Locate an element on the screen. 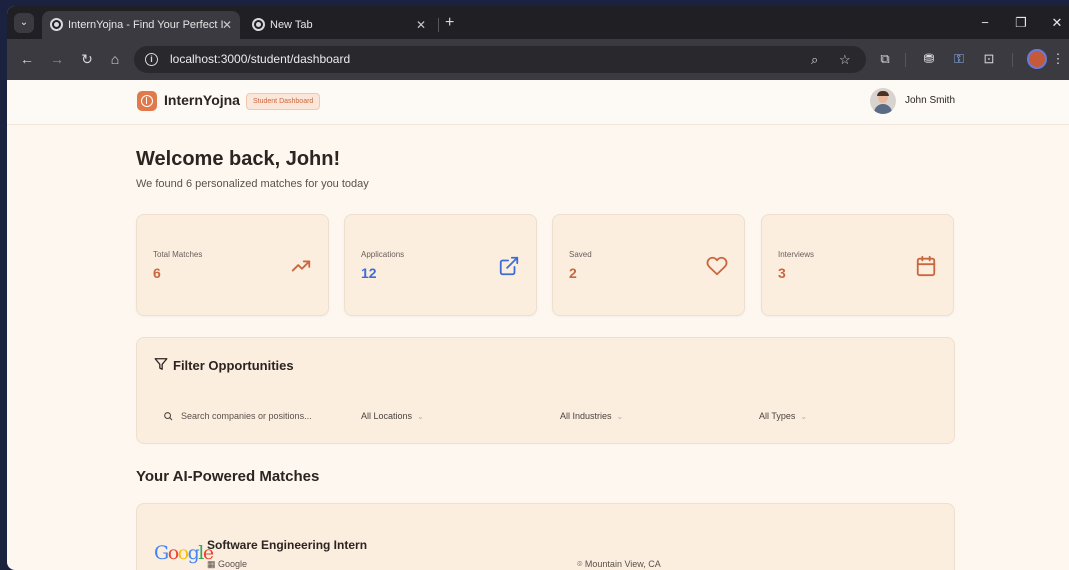  lens-icon: ⊡ is located at coordinates (989, 59).